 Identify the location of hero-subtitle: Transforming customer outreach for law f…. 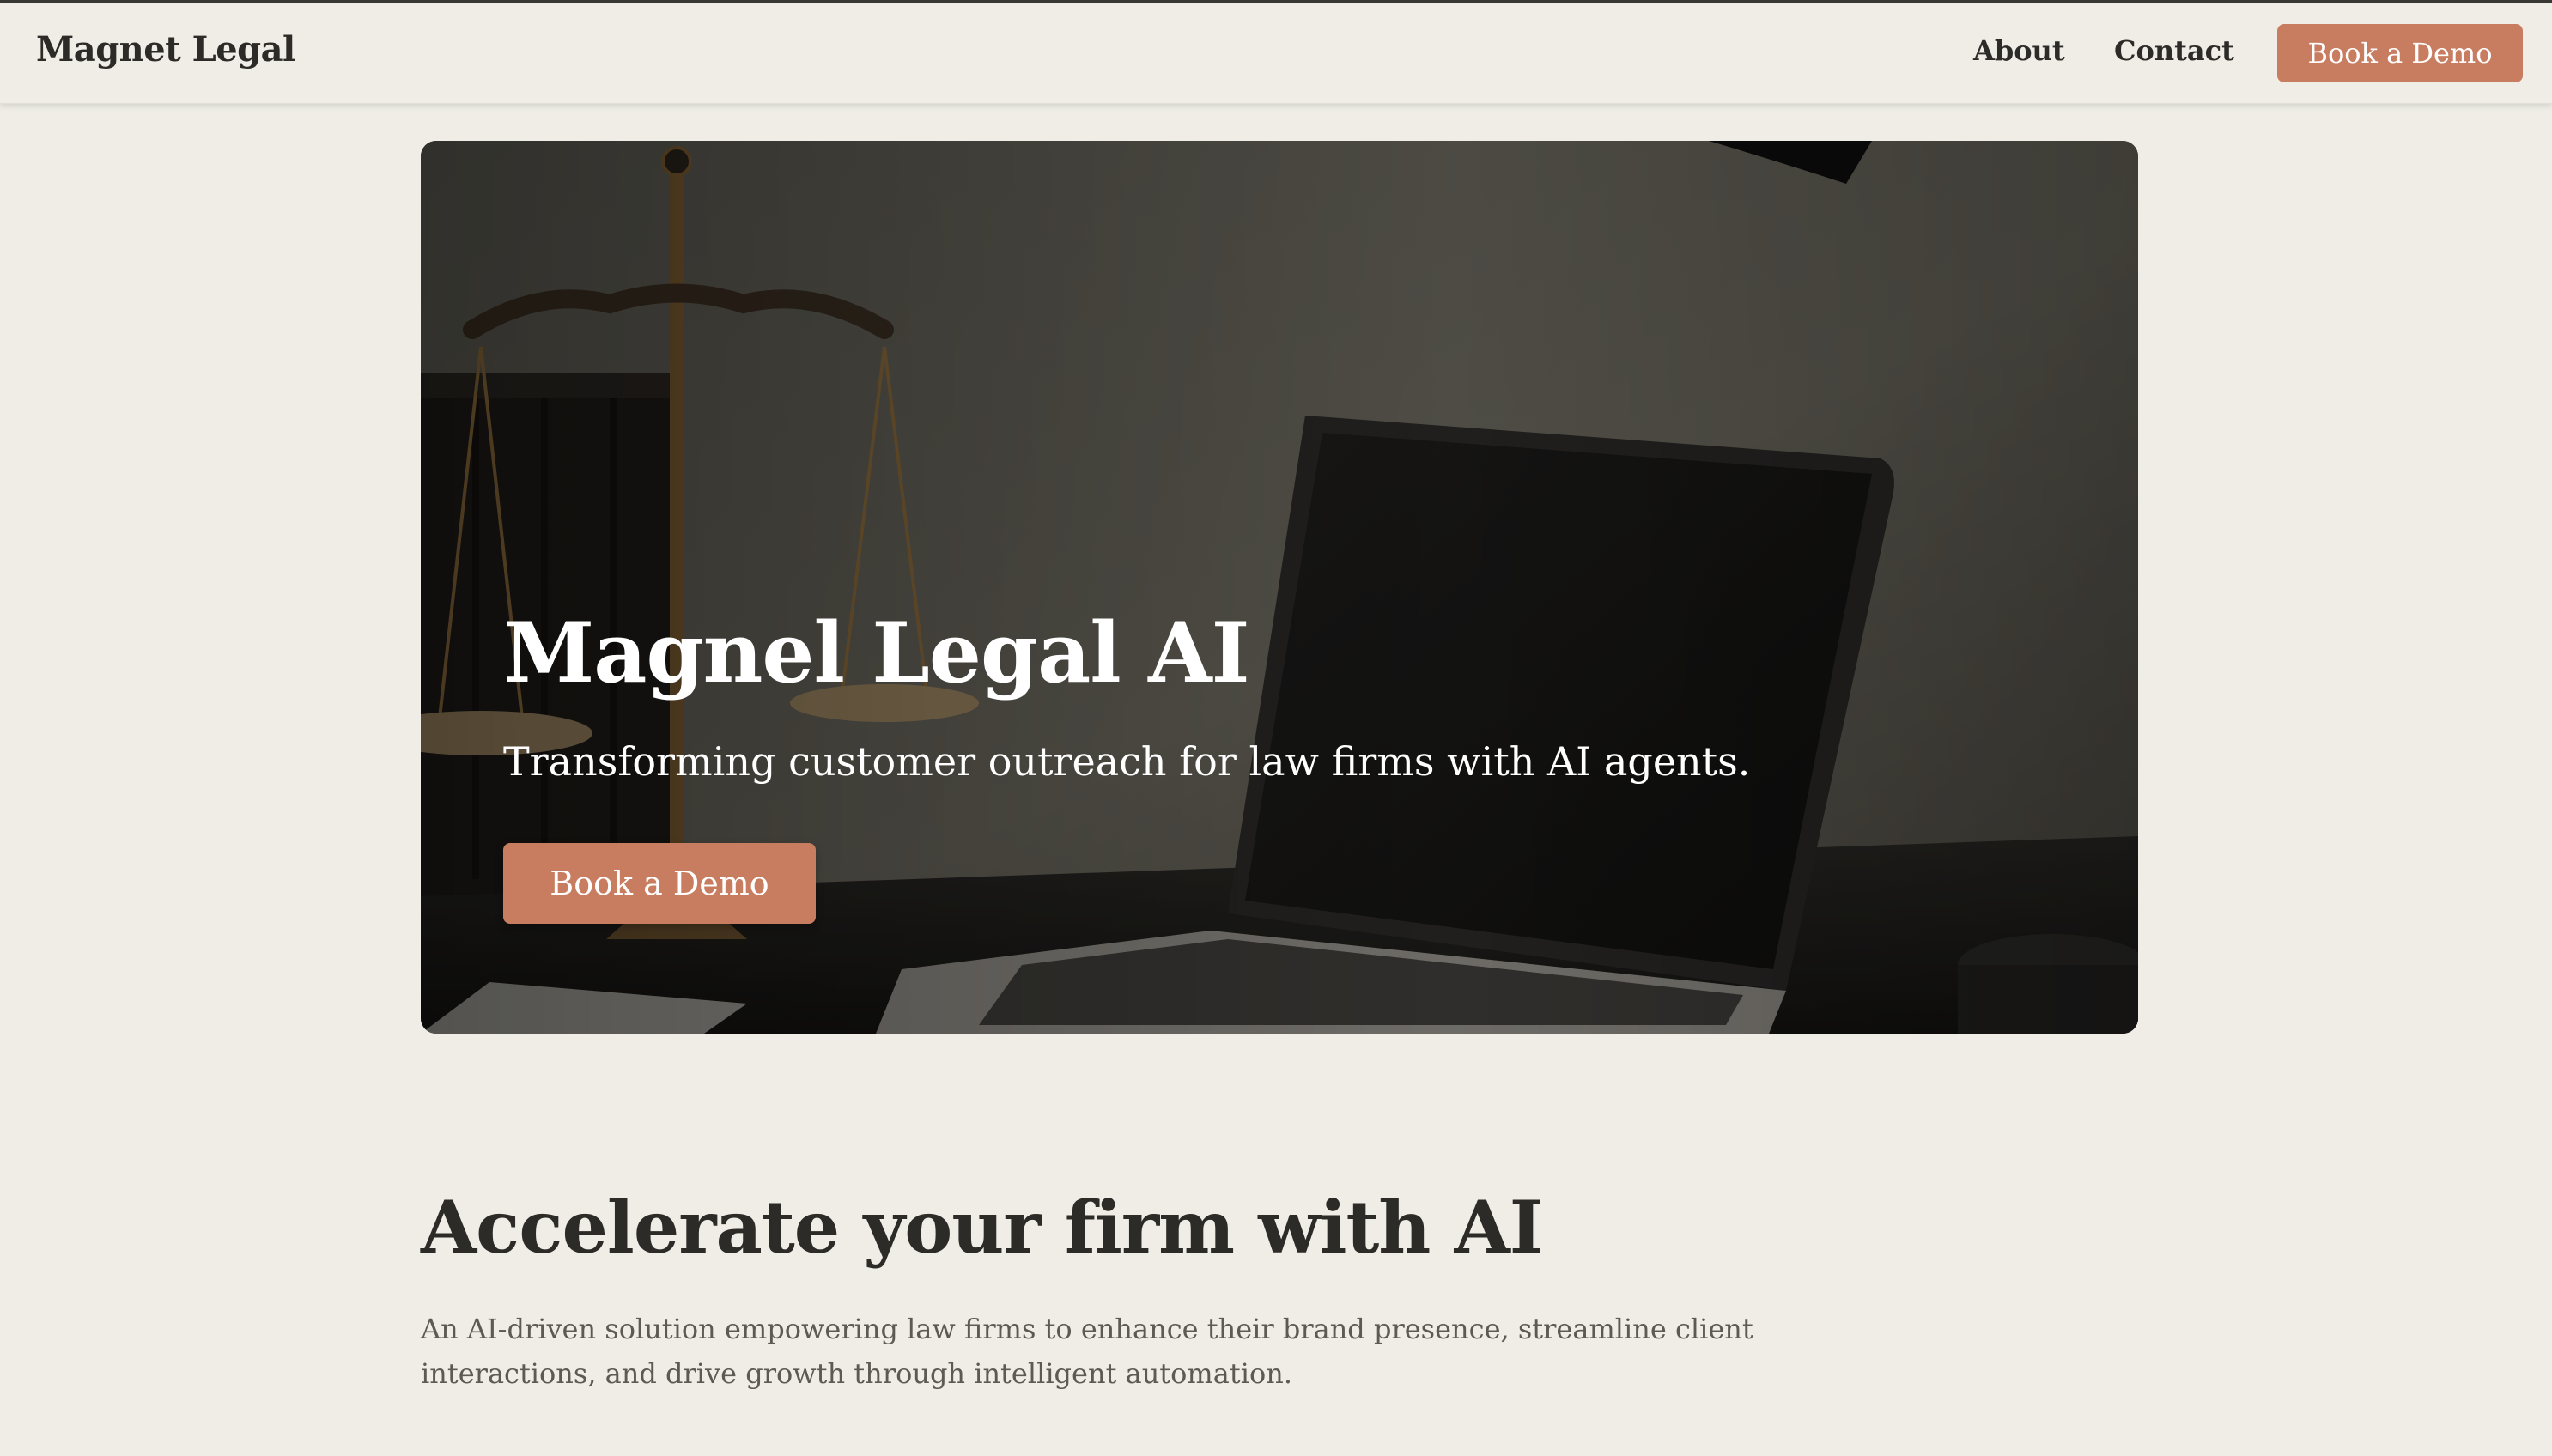
(1127, 761).